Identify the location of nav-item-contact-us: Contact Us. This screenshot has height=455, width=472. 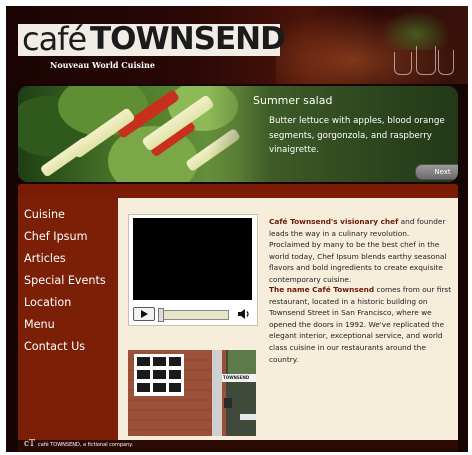
(54, 346).